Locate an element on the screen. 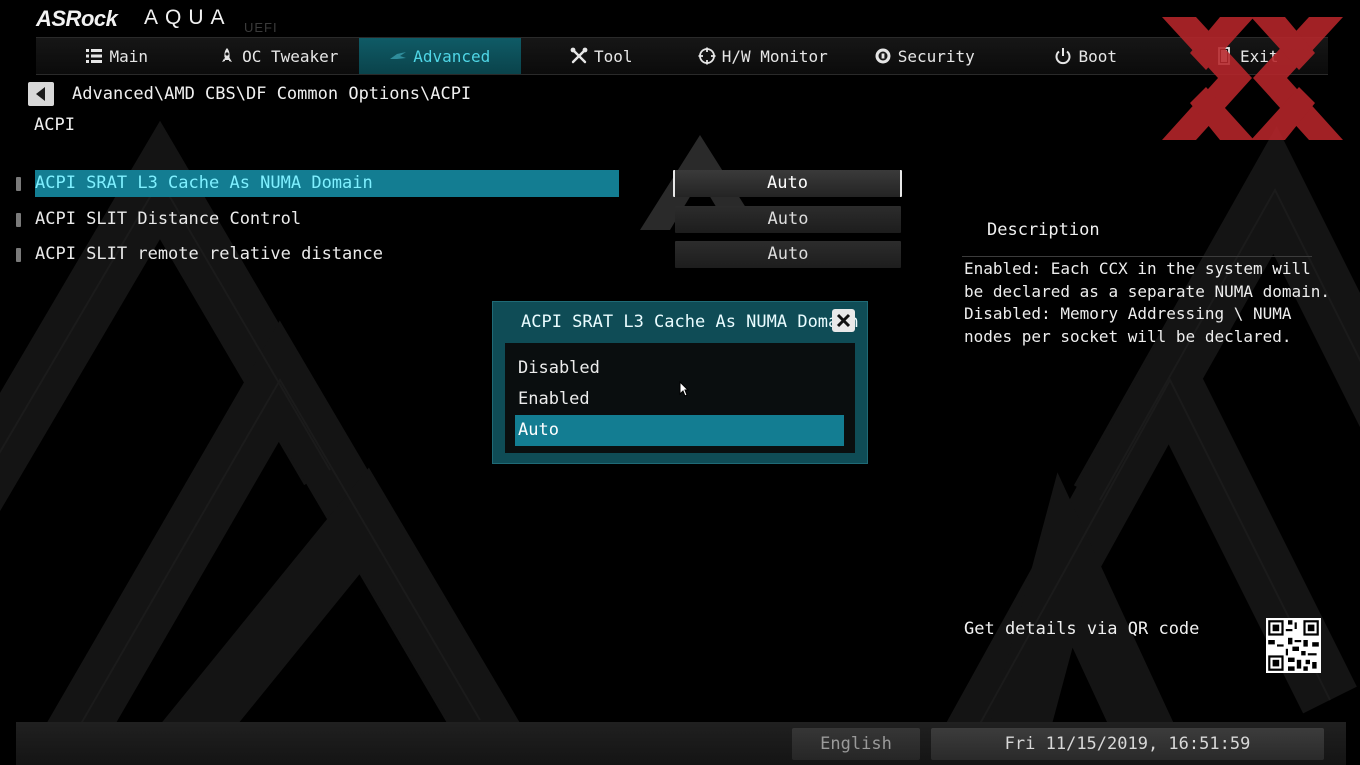 This screenshot has width=1360, height=765. tab-hw-monitor: H/W Monitor is located at coordinates (763, 56).